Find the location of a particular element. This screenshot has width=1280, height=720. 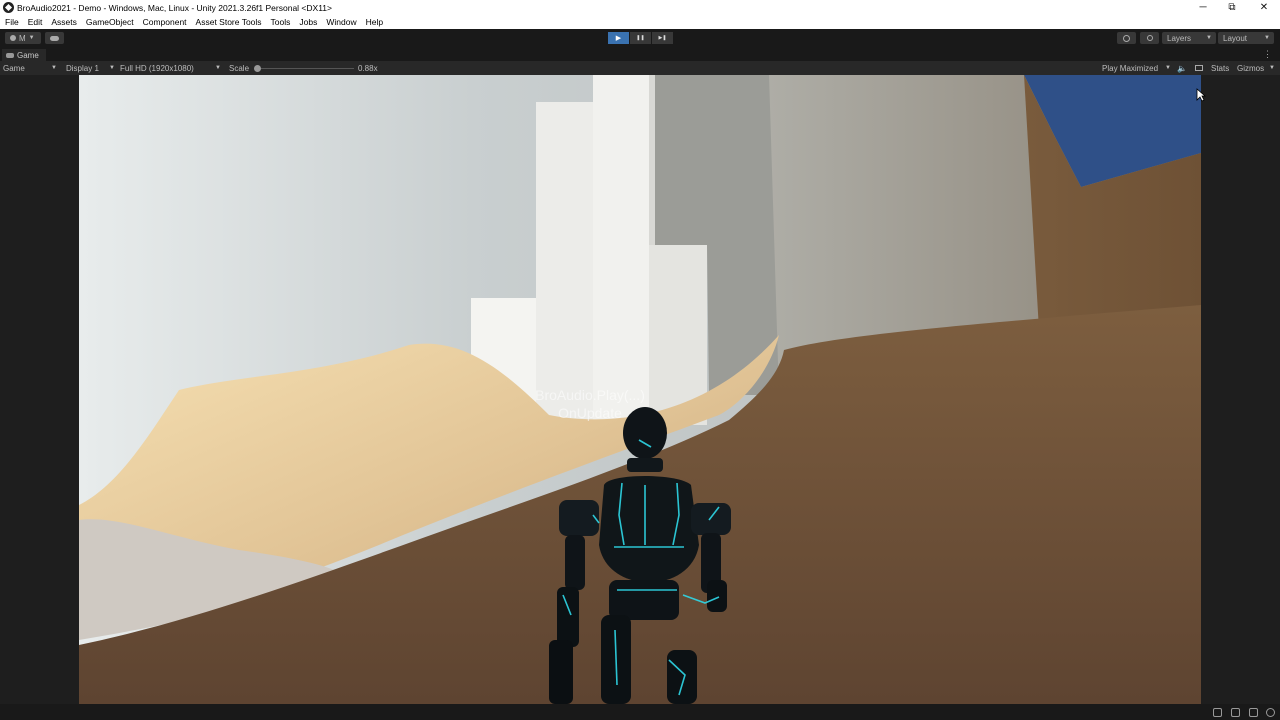

tower-top-block is located at coordinates (621, 250).